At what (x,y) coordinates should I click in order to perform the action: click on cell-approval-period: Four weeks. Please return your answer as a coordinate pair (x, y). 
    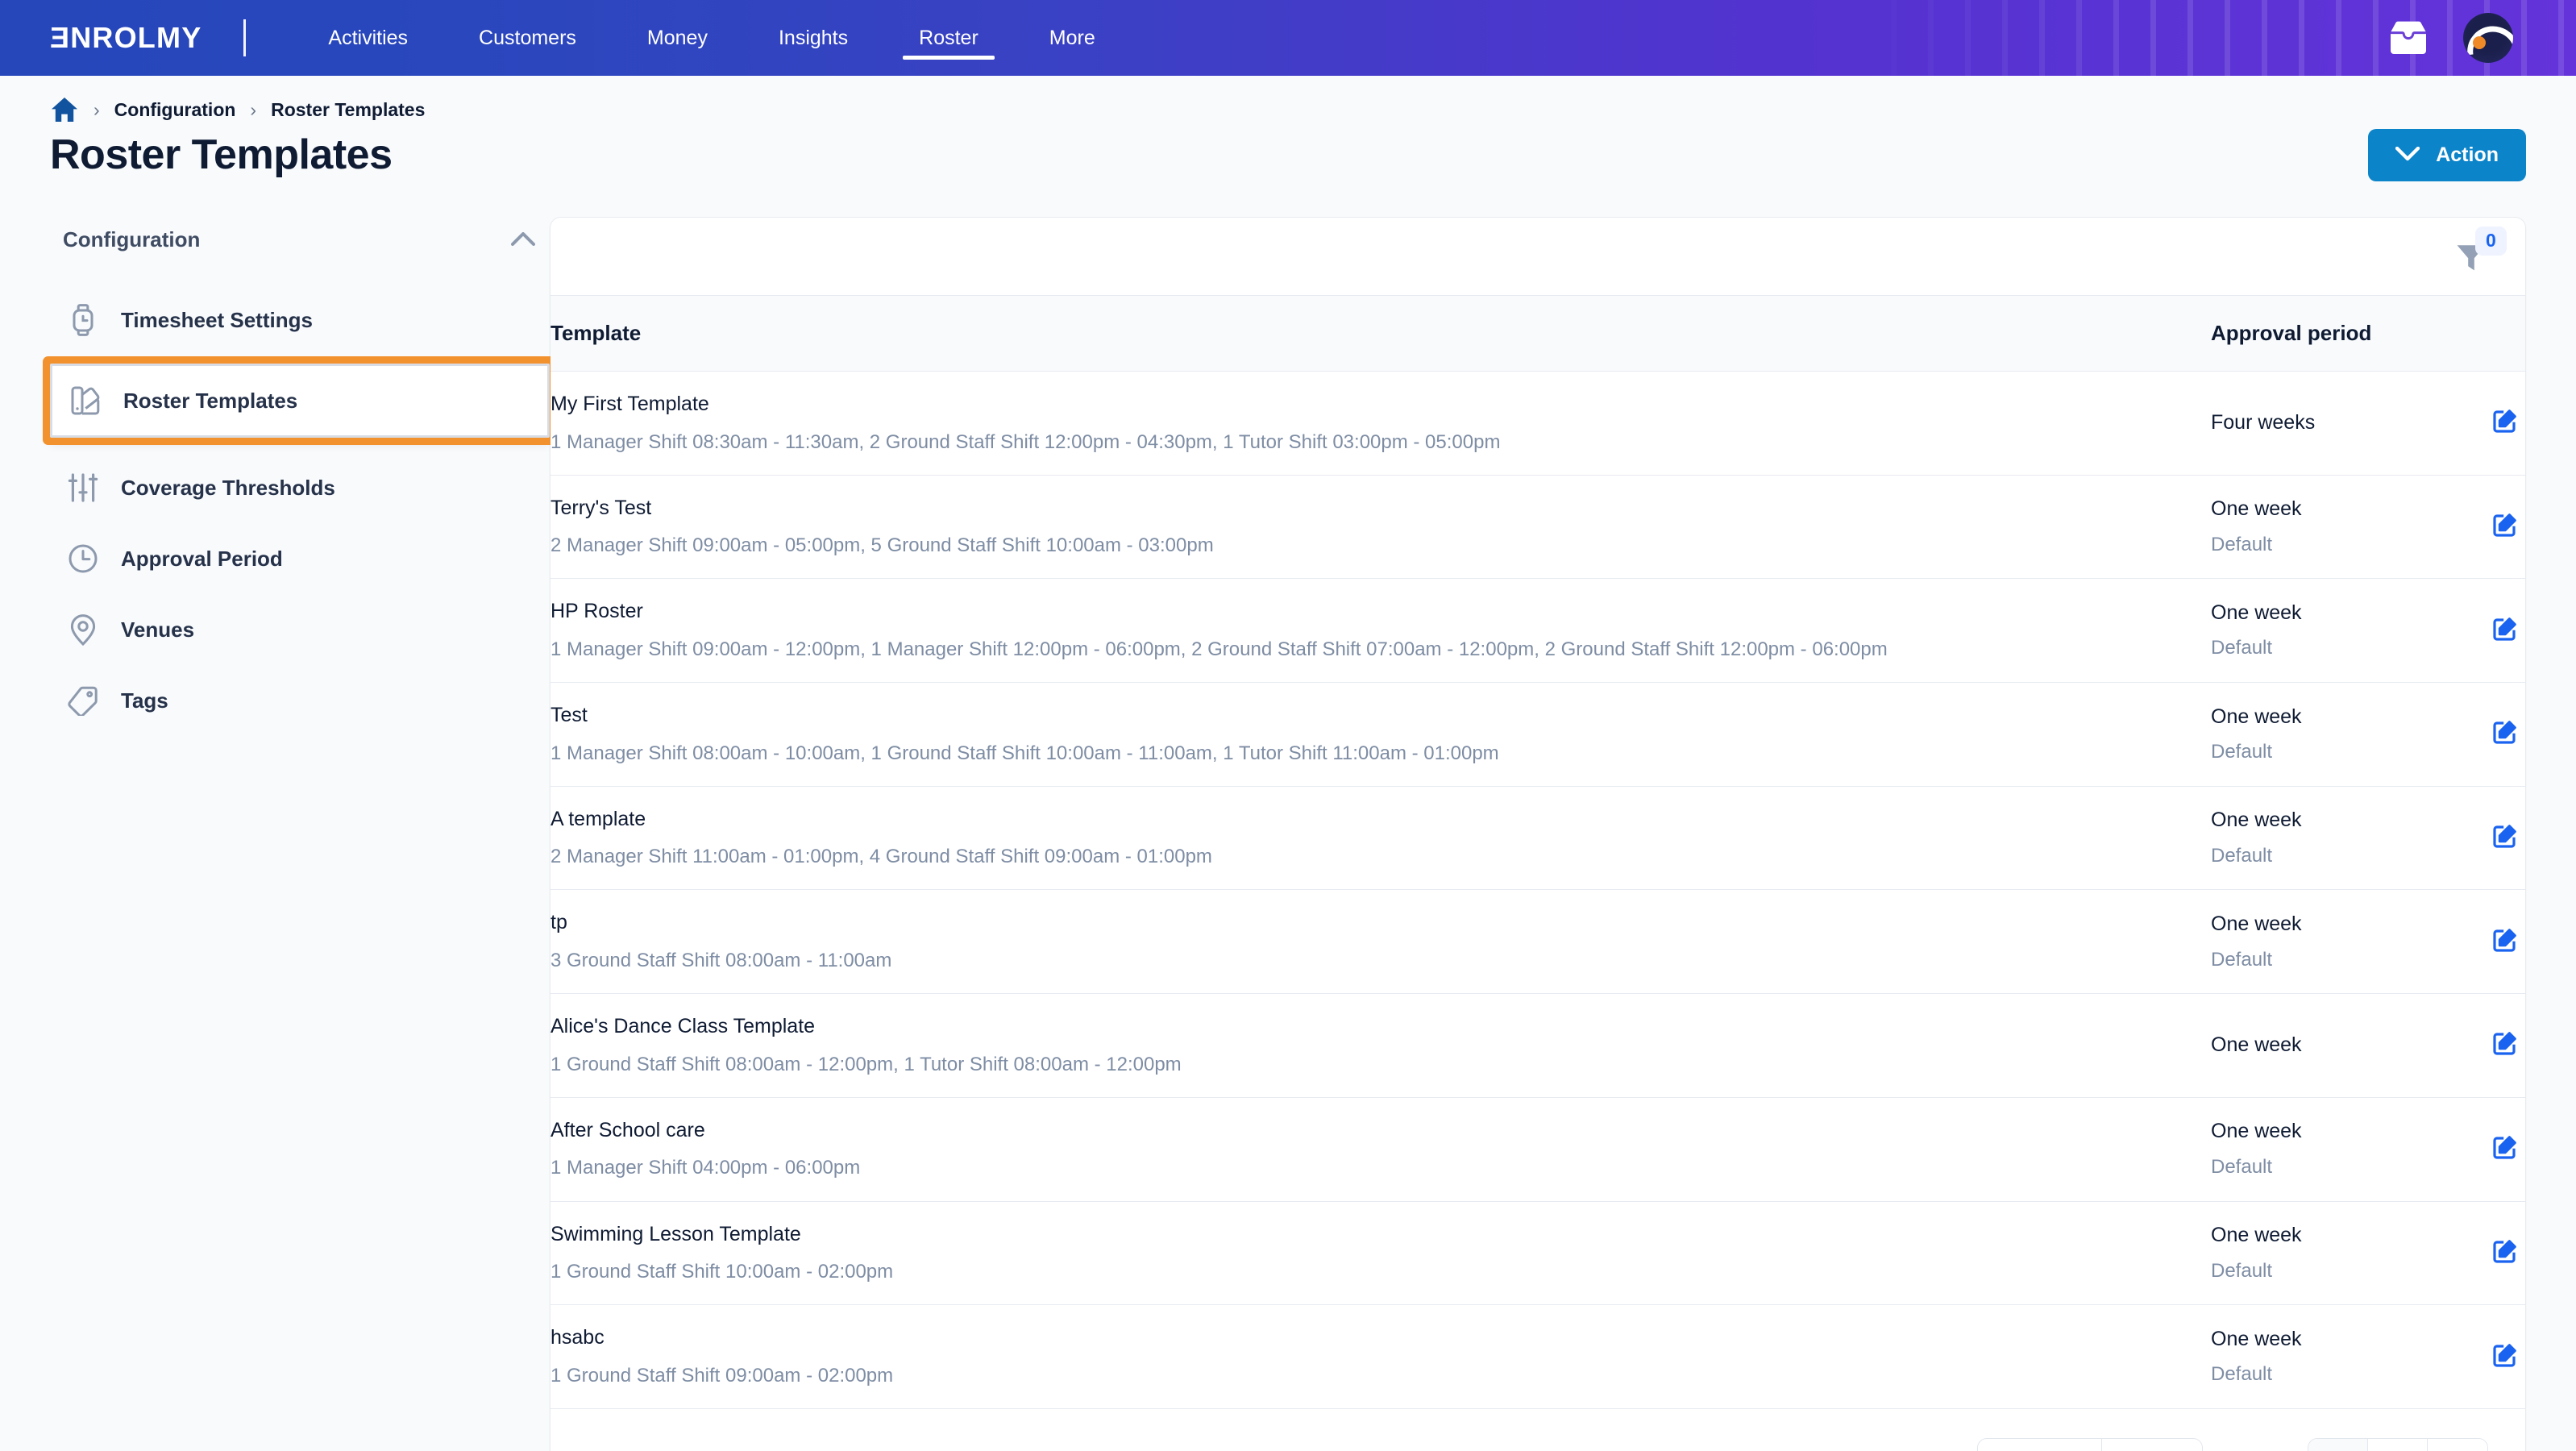
    Looking at the image, I should click on (2352, 423).